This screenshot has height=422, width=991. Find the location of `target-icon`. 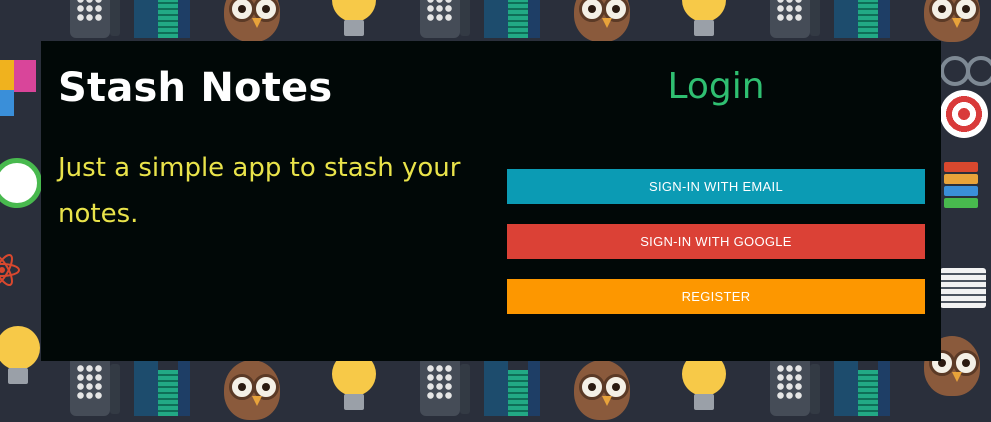

target-icon is located at coordinates (963, 118).